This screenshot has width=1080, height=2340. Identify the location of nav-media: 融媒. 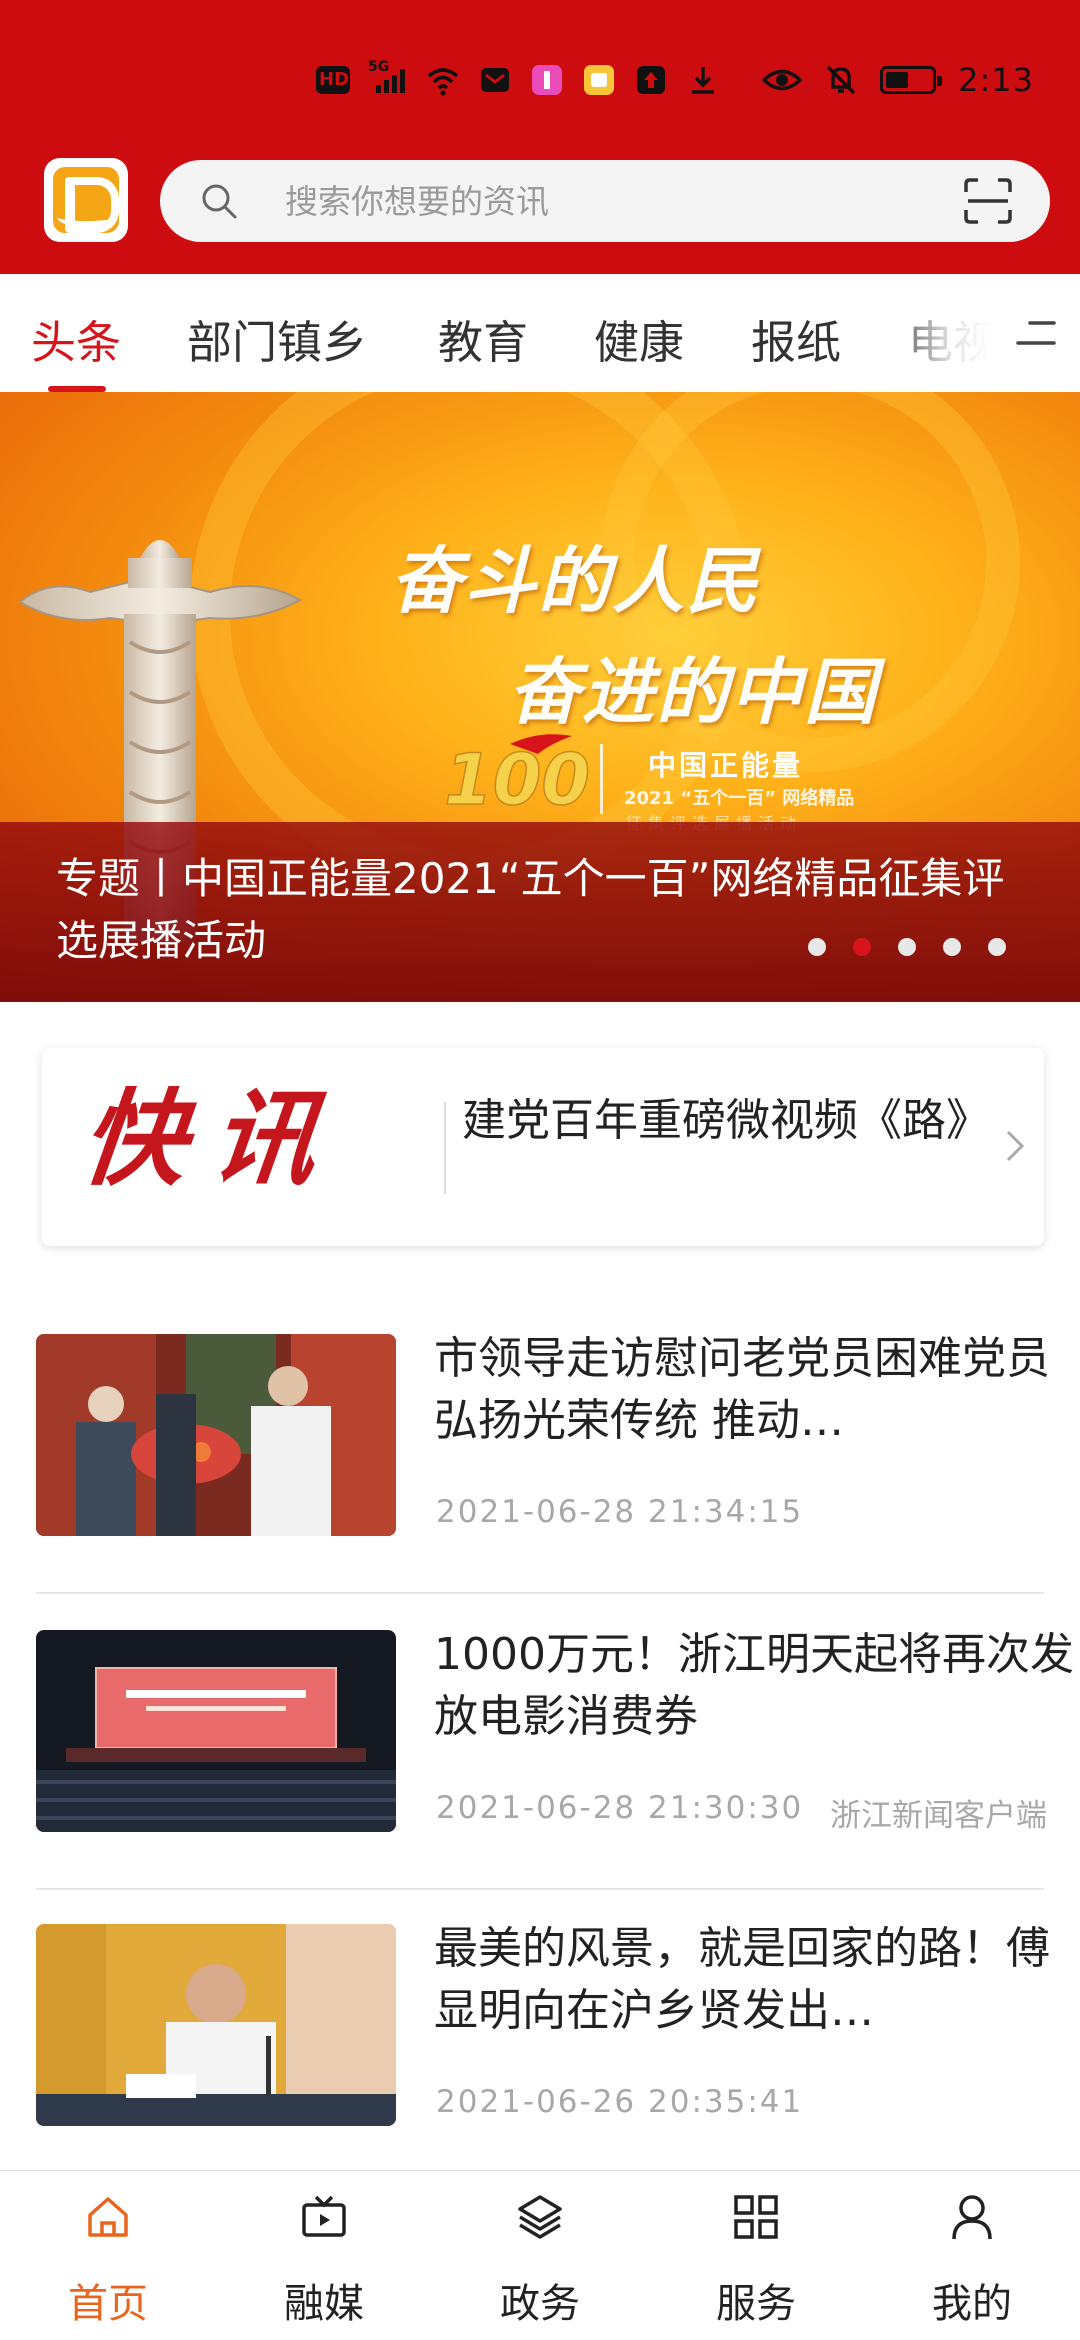
(324, 2255).